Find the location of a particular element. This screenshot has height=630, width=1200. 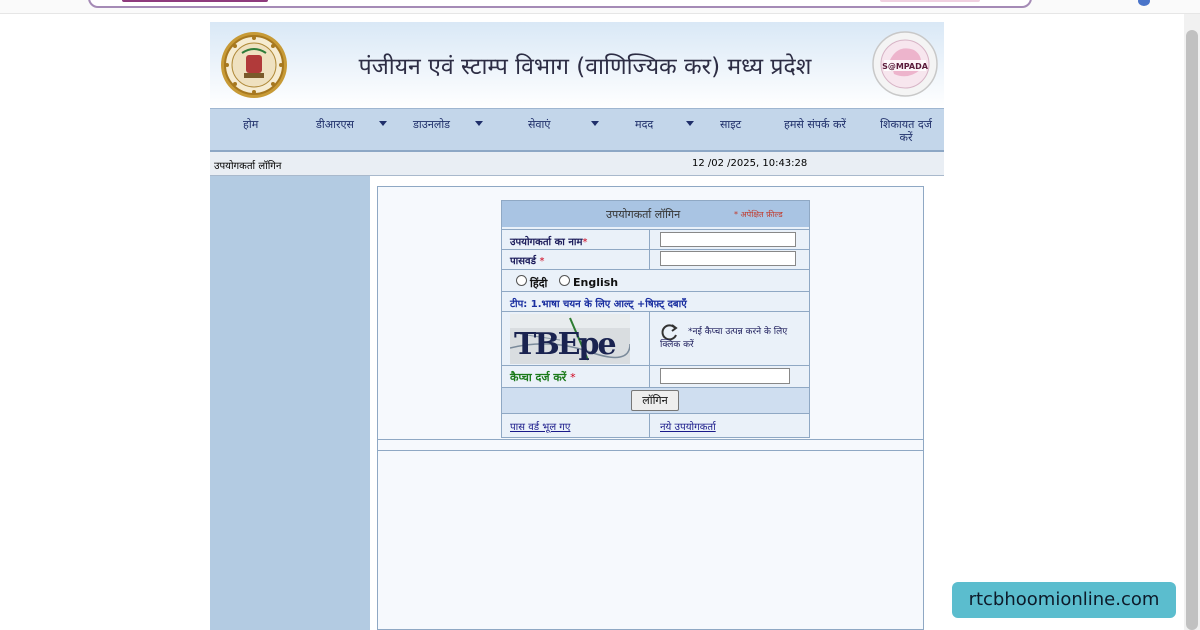

links-row: पास वर्ड भूल गए नये उपयोगकर्ता is located at coordinates (655, 425).